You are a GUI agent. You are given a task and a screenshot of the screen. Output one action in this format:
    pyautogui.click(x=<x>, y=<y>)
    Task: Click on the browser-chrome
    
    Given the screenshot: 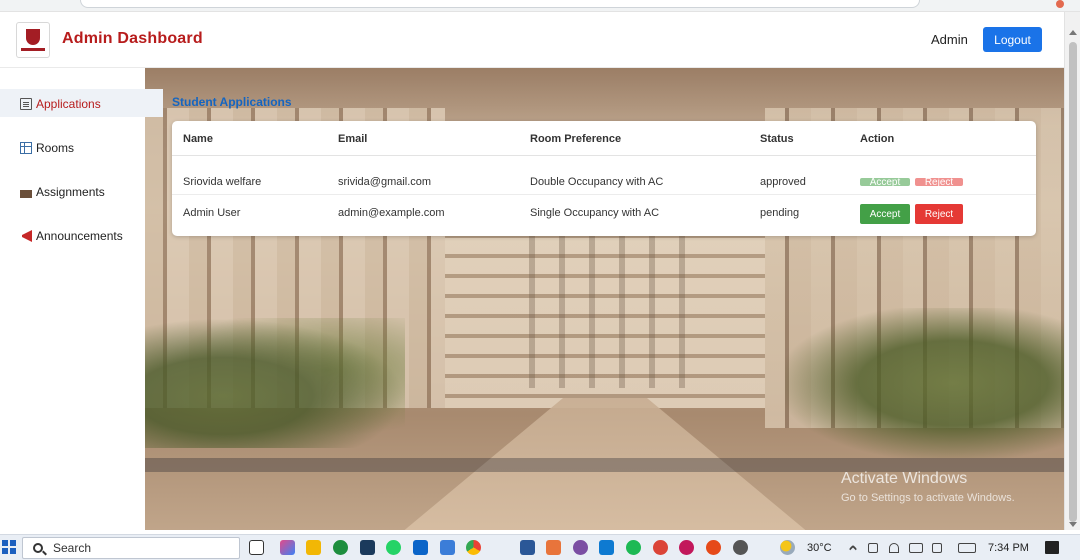 What is the action you would take?
    pyautogui.click(x=540, y=6)
    